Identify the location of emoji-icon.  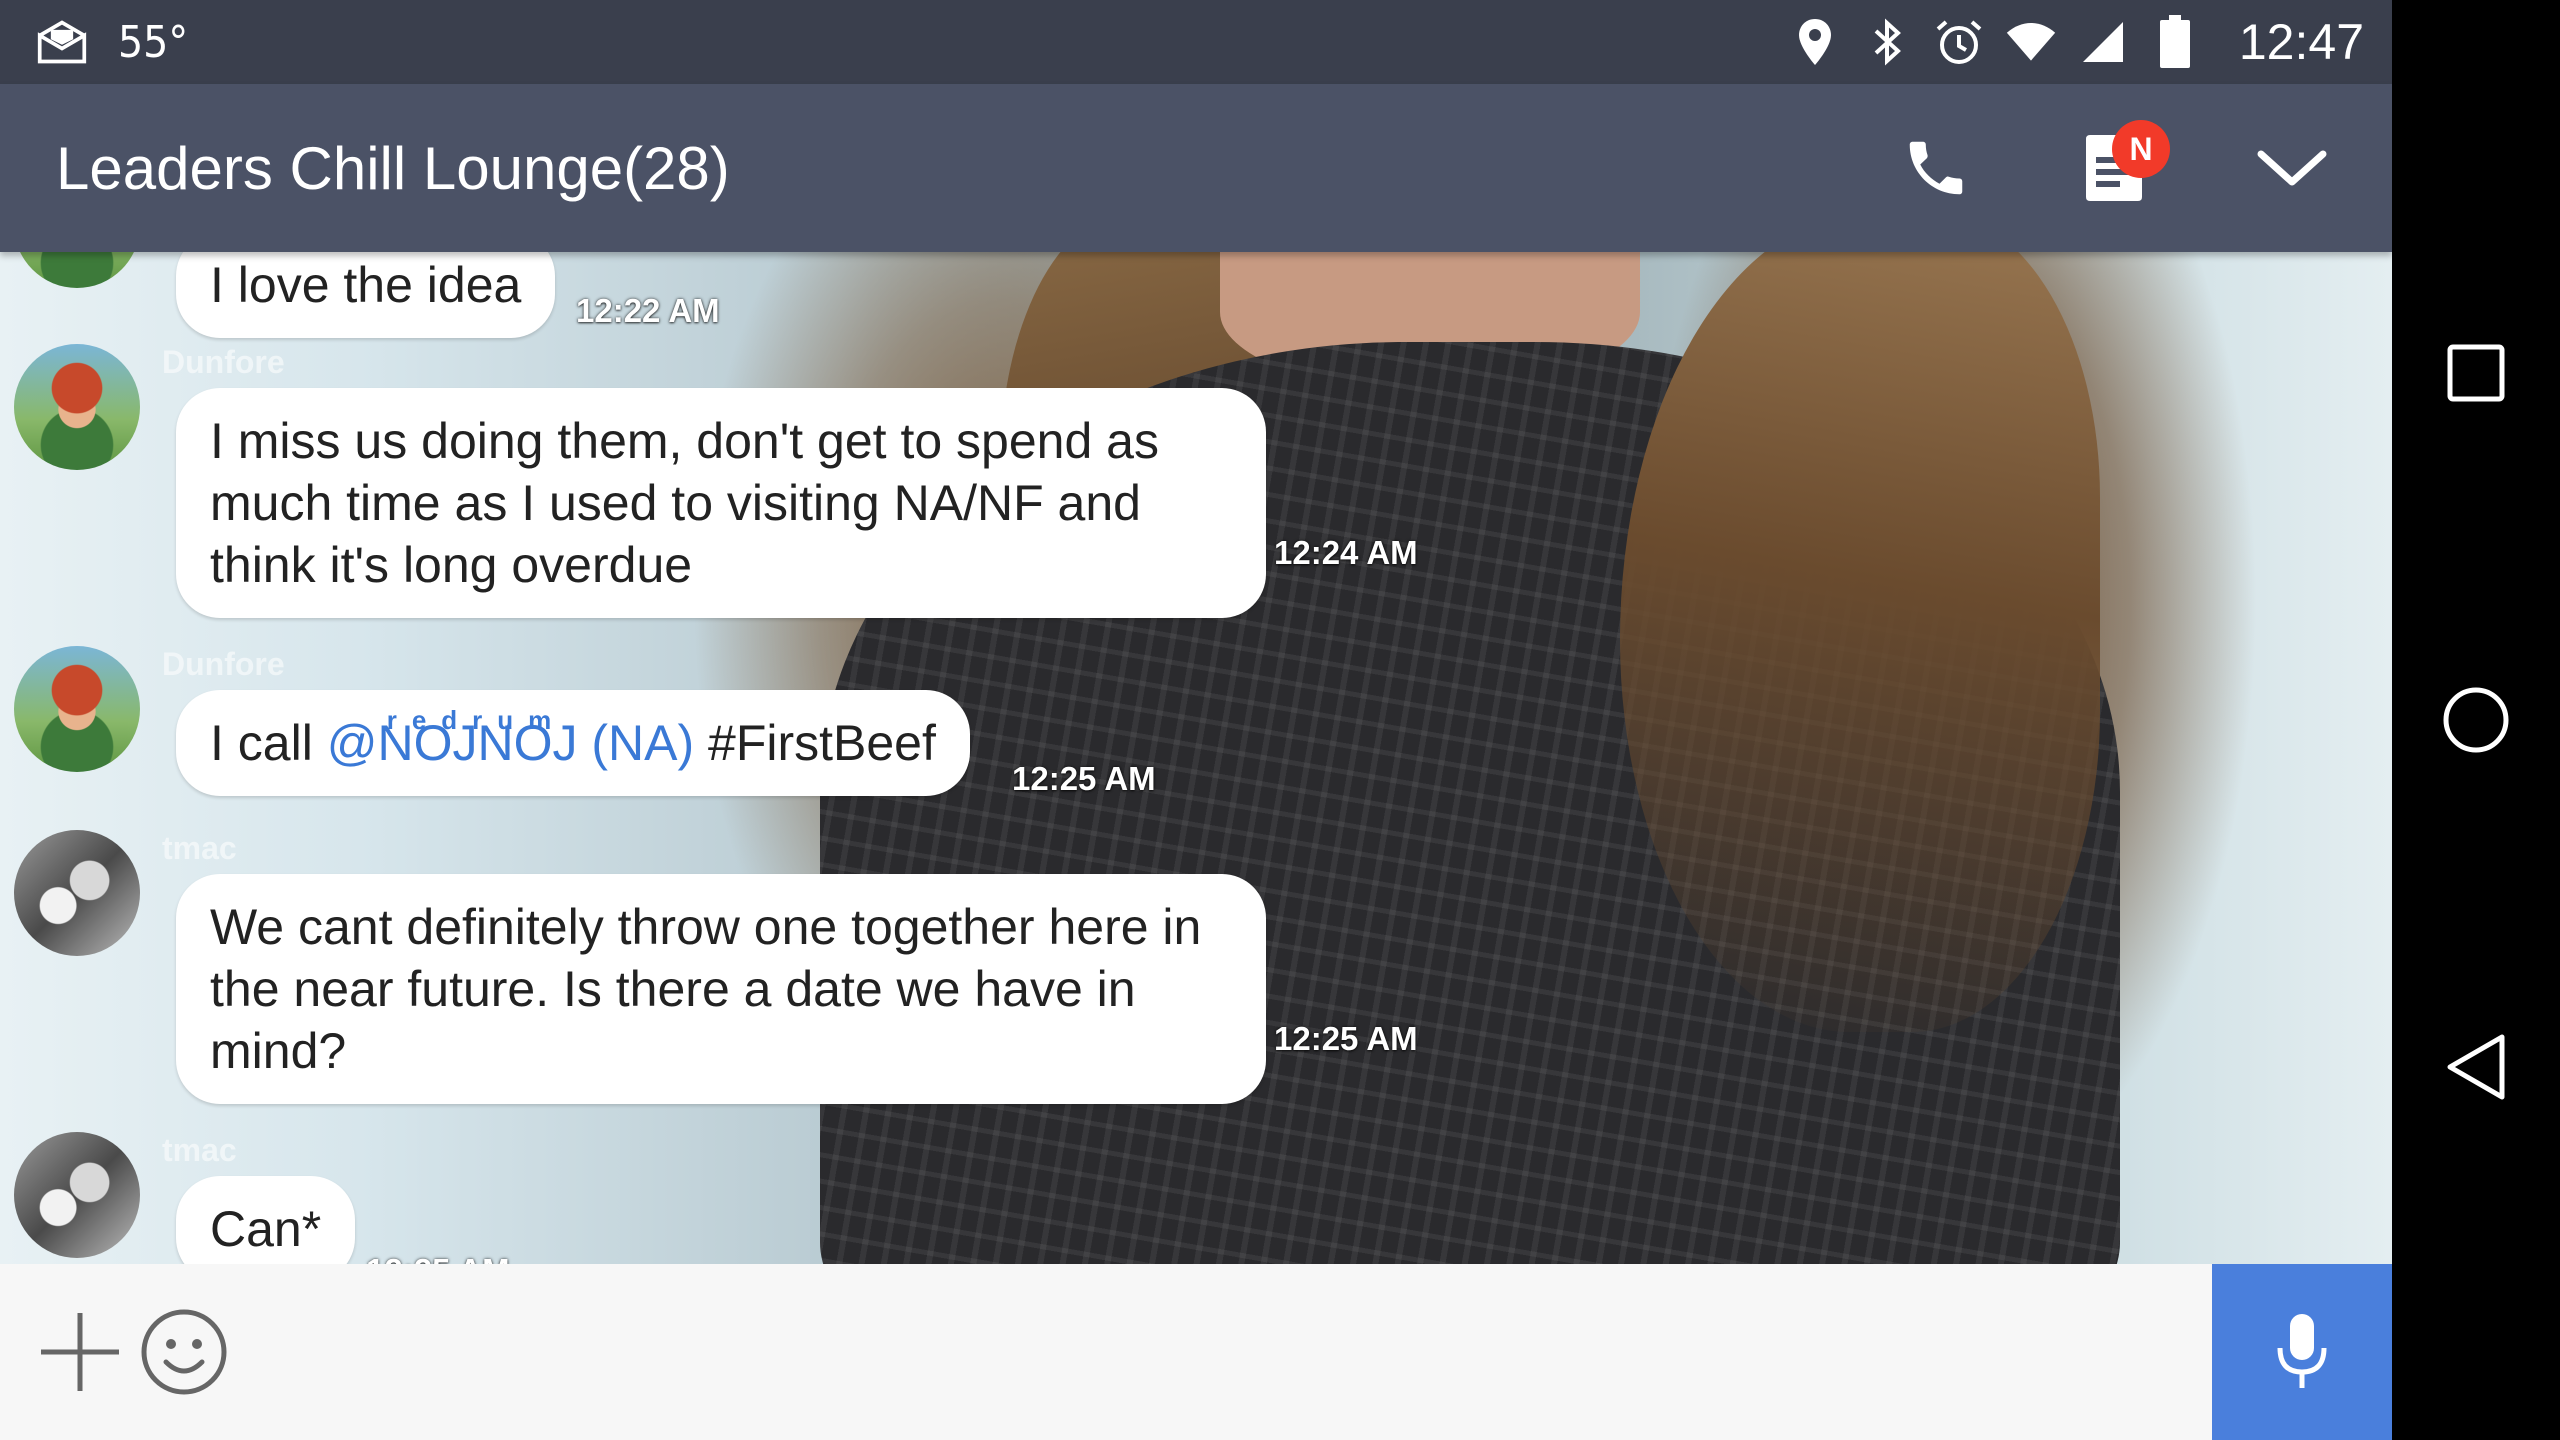
(184, 1352).